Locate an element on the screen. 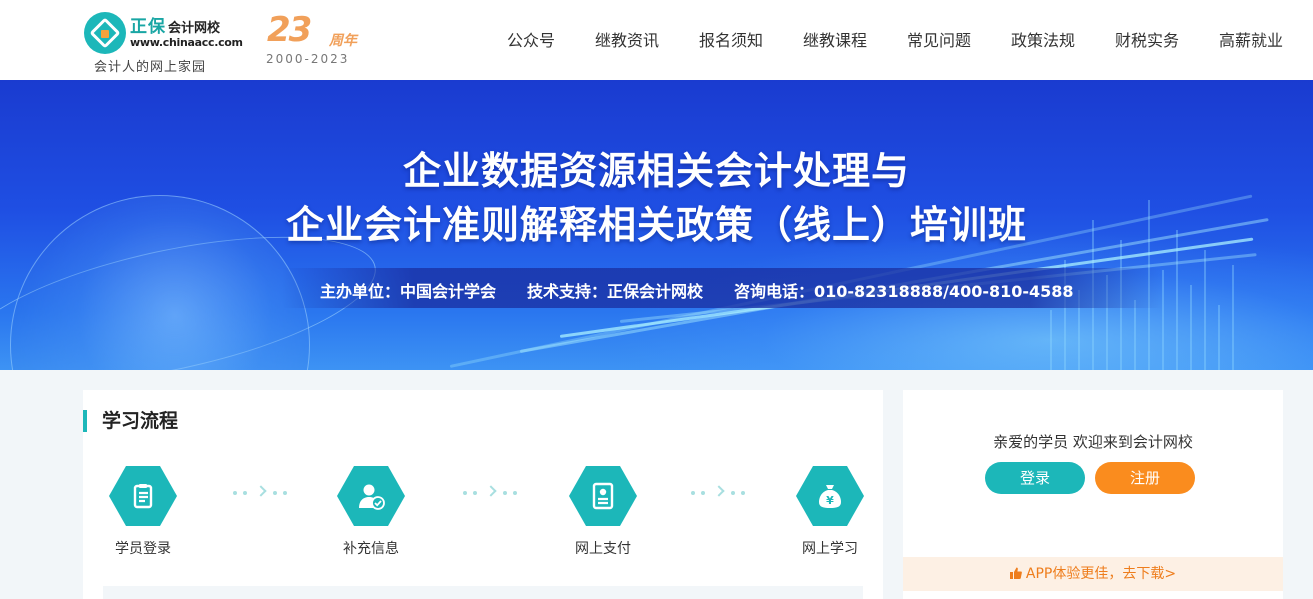 The height and width of the screenshot is (599, 1313). user-check-icon is located at coordinates (371, 496).